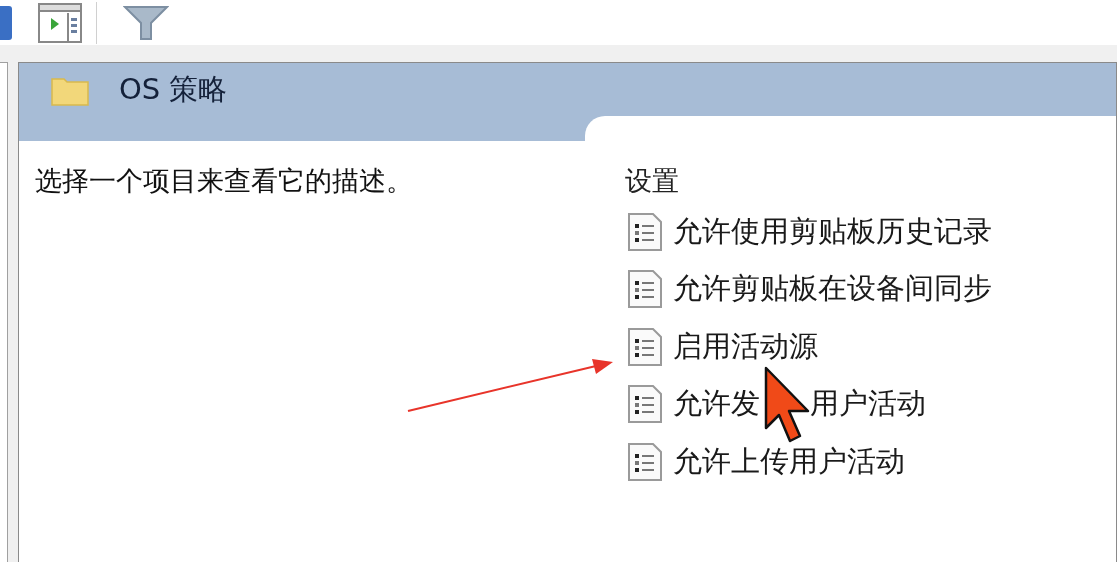 Image resolution: width=1117 pixels, height=562 pixels. What do you see at coordinates (652, 181) in the screenshot?
I see `column-heading: 设置` at bounding box center [652, 181].